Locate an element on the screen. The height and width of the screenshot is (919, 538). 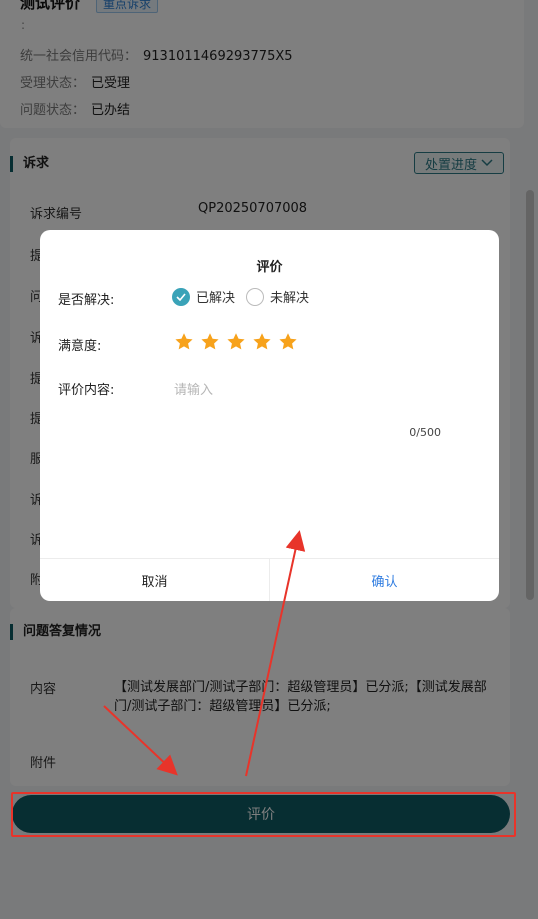
radio-resolved: 已解决 is located at coordinates (203, 296).